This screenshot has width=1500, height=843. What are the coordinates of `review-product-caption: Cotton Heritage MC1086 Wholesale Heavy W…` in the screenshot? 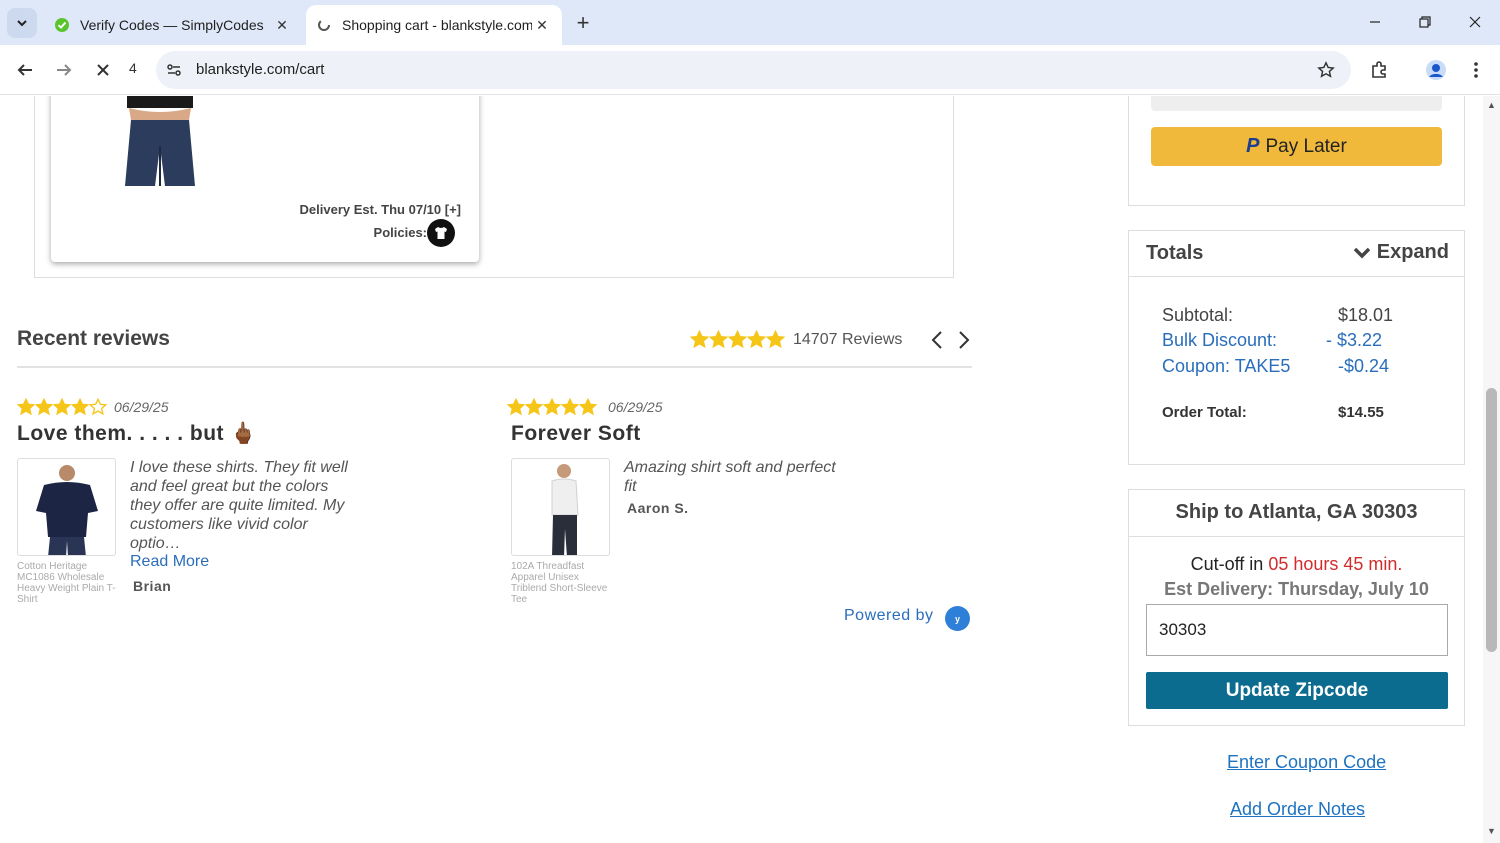 It's located at (67, 583).